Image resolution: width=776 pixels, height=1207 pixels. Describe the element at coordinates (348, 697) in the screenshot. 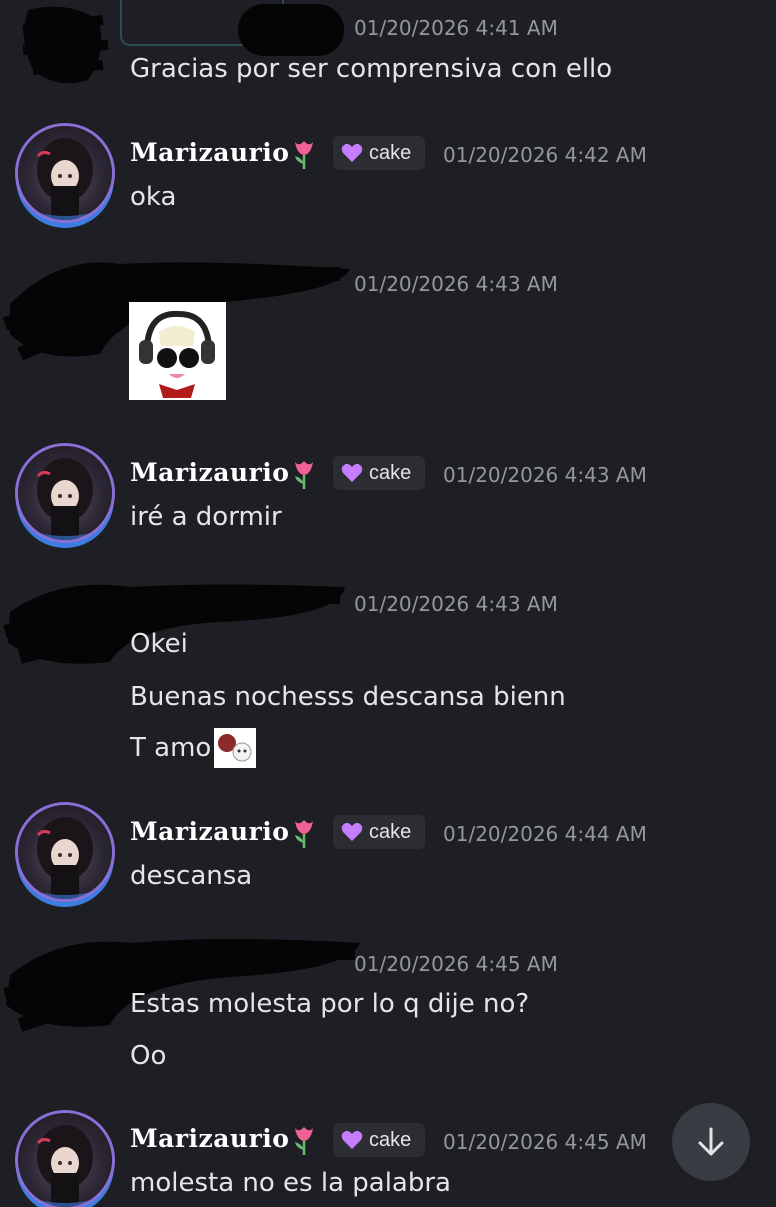

I see `message-text: Buenas nochesss descansa bienn` at that location.